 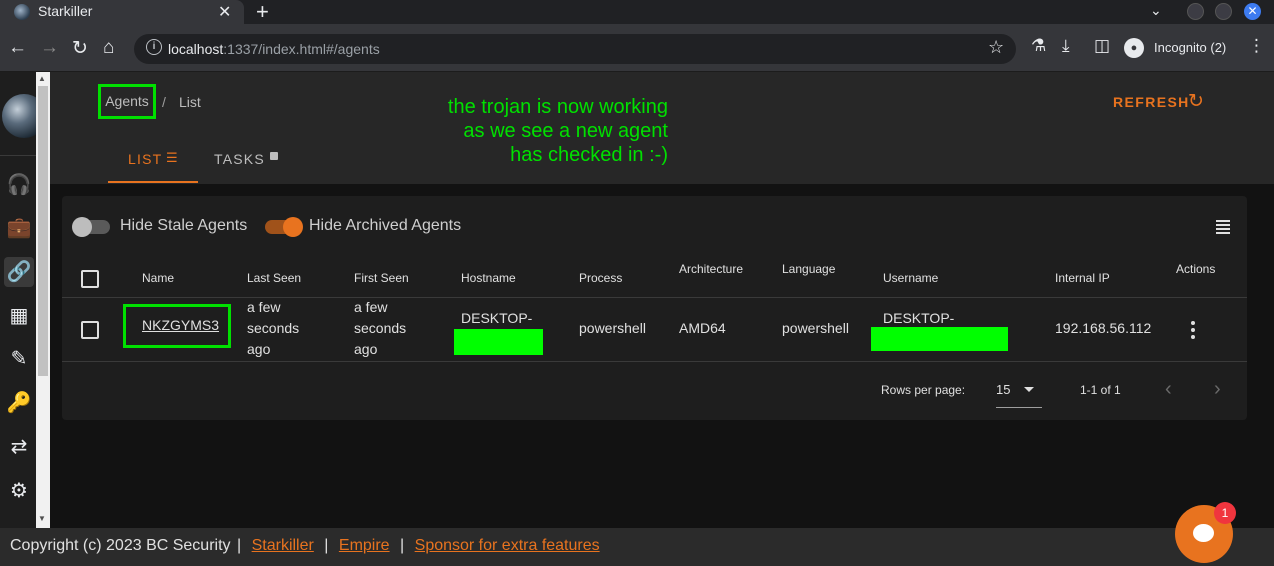 What do you see at coordinates (1223, 11) in the screenshot?
I see `window-maximize-button` at bounding box center [1223, 11].